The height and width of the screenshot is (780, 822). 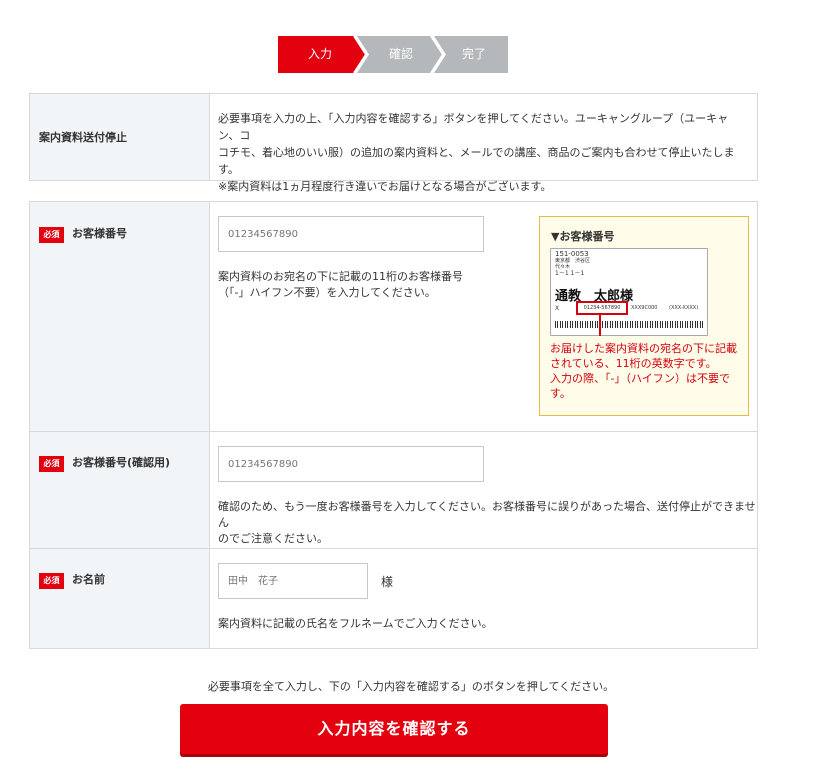 I want to click on step-confirm: 確認, so click(x=400, y=54).